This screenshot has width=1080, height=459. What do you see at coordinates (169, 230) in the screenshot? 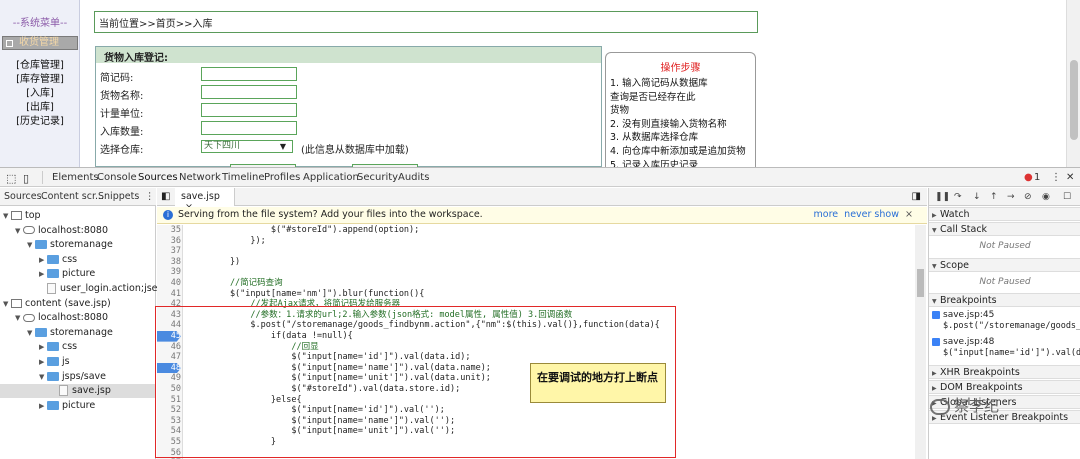
I see `line-number: 35` at bounding box center [169, 230].